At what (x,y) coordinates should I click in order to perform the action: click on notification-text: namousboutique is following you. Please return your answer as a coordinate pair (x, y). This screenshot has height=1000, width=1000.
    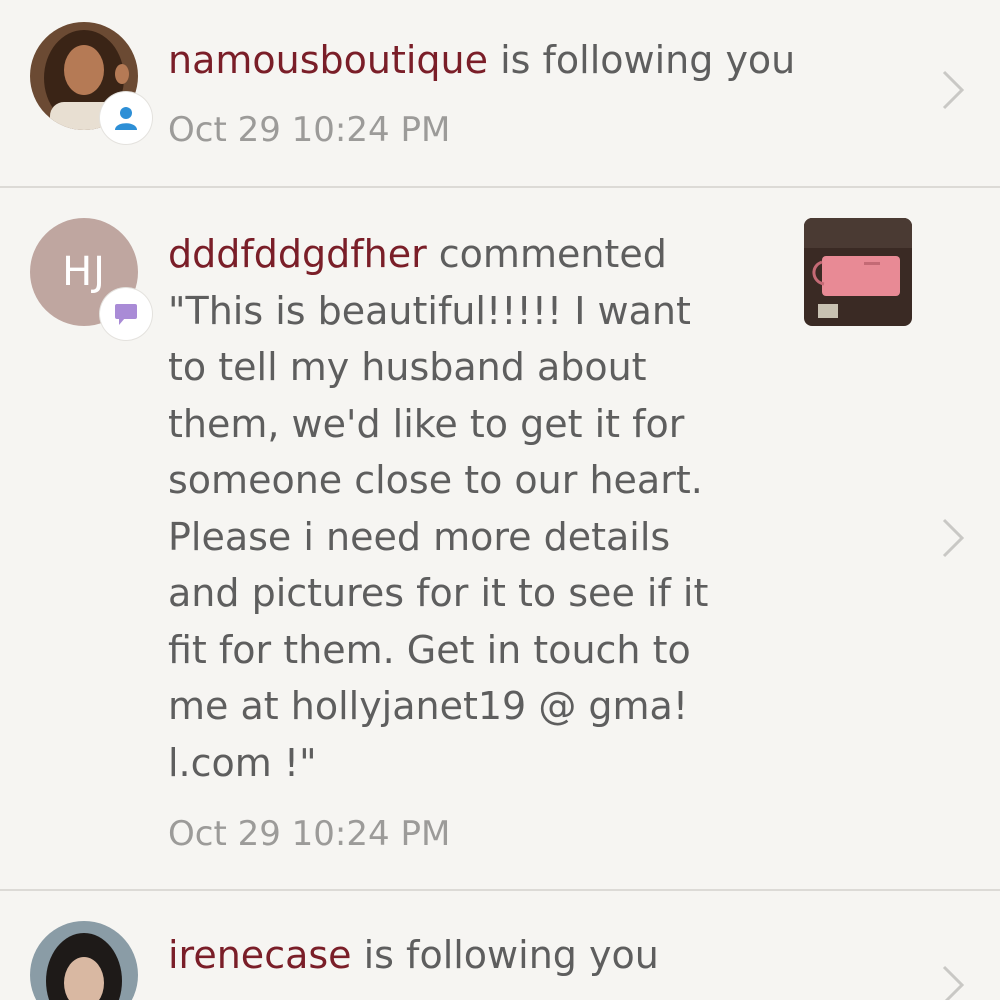
    Looking at the image, I should click on (481, 60).